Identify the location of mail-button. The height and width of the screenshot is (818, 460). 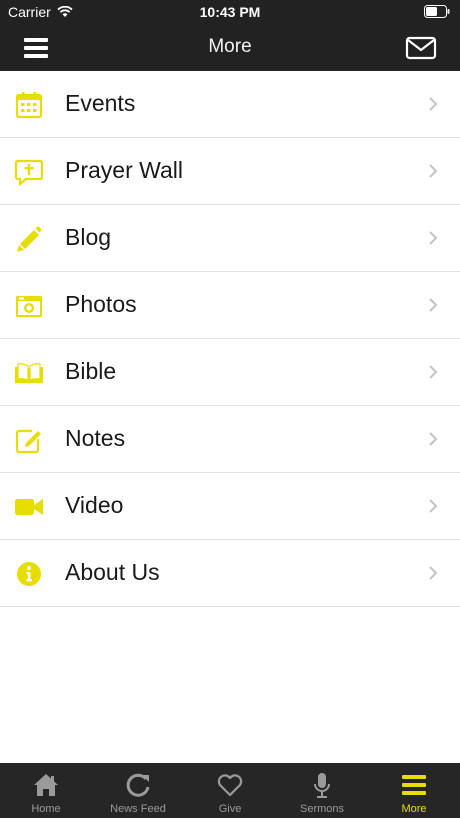
(421, 48).